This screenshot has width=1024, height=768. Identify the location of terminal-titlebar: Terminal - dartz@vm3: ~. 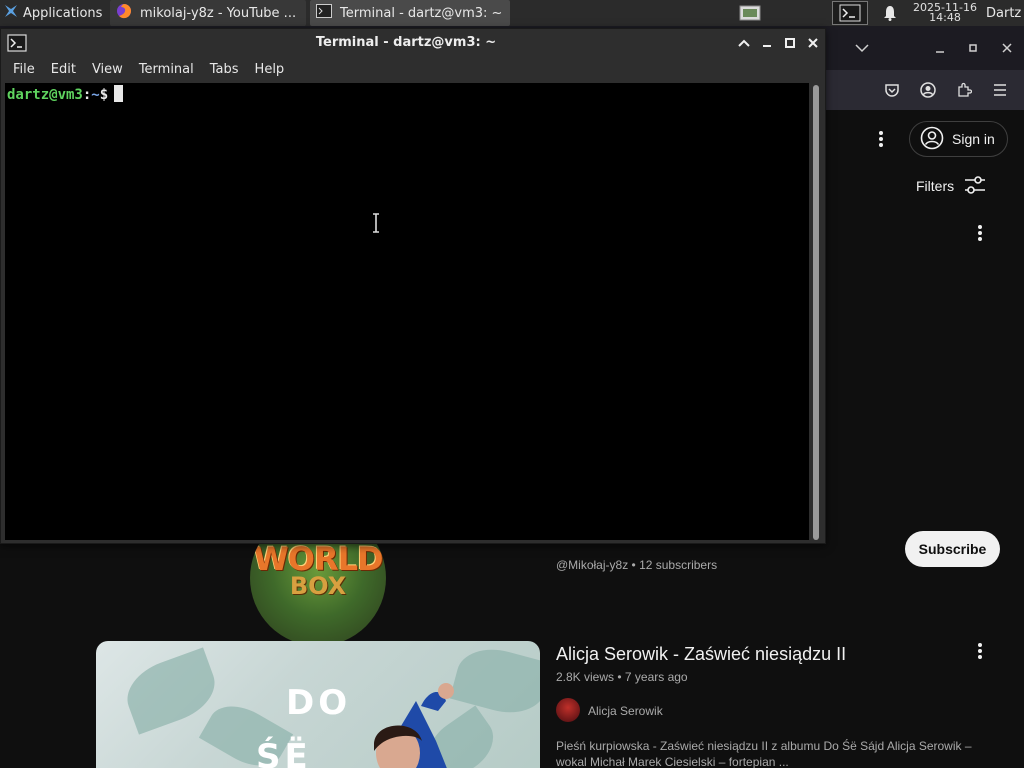
(413, 43).